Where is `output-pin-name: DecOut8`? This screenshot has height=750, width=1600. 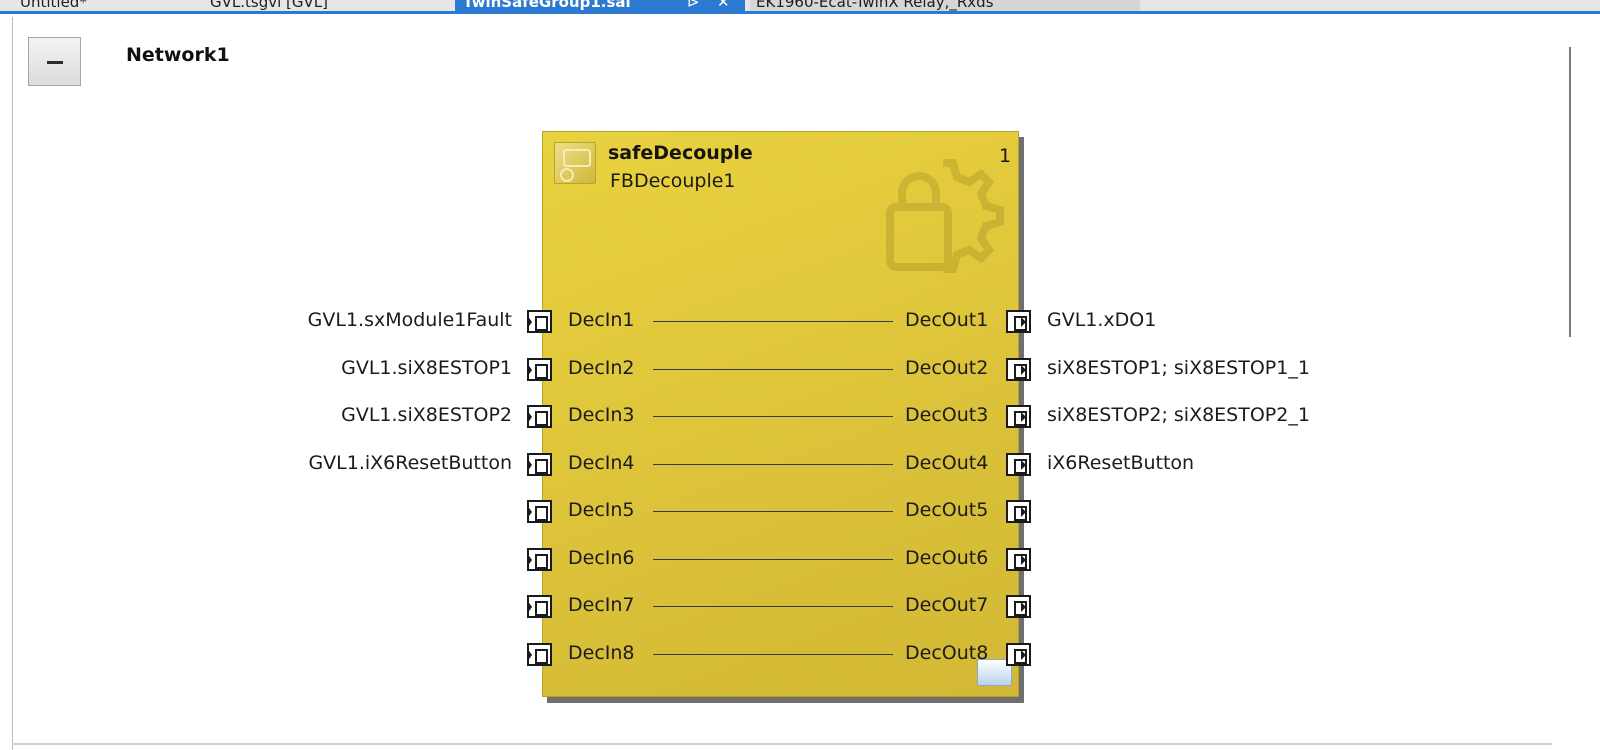 output-pin-name: DecOut8 is located at coordinates (947, 653).